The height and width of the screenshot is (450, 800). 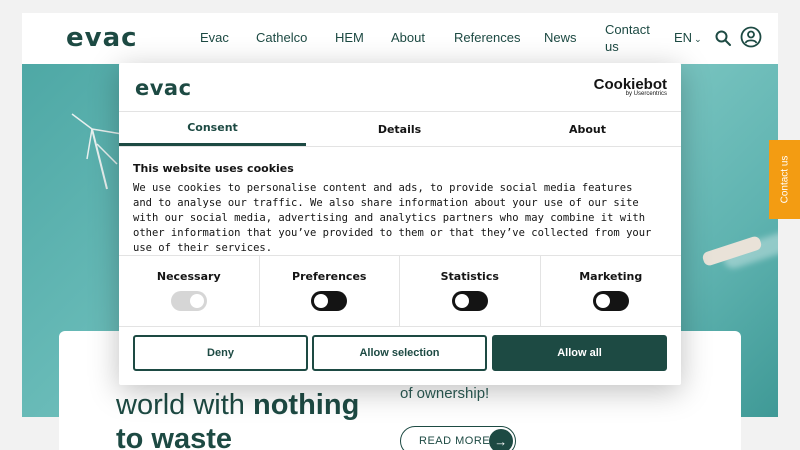 I want to click on toggle-cell-necessary: Necessary, so click(x=189, y=290).